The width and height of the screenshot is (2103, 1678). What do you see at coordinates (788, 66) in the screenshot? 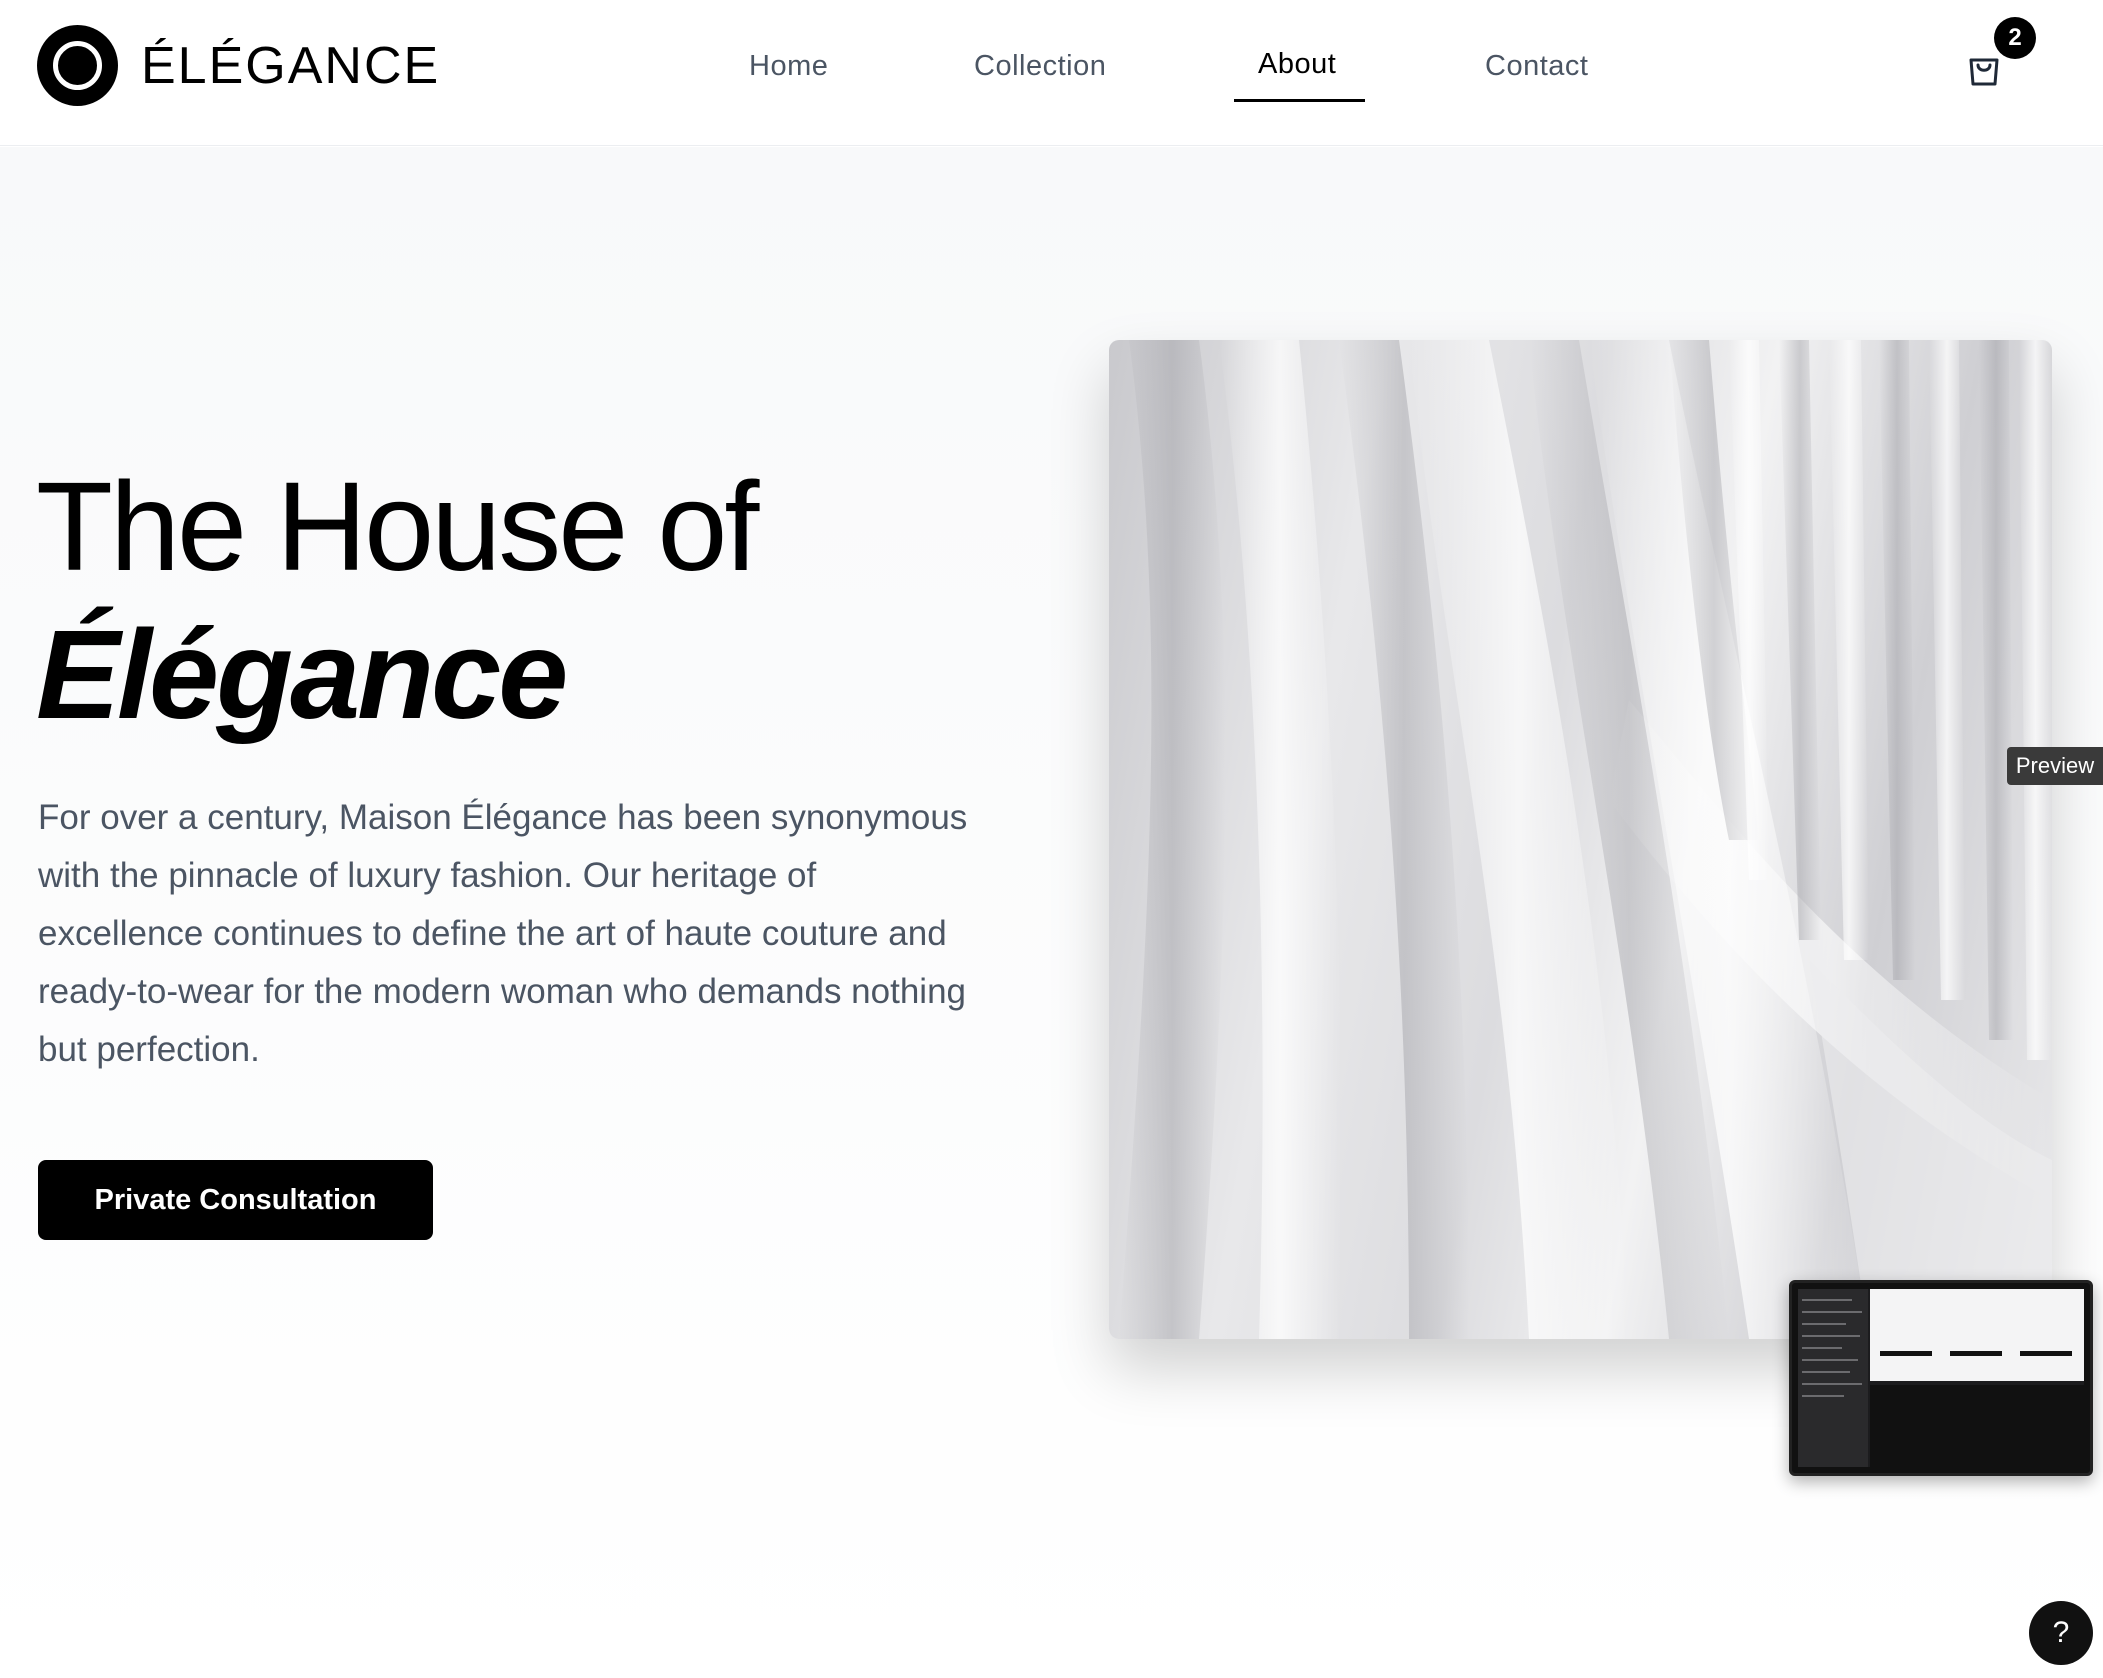
I see `nav-link-home: Home` at bounding box center [788, 66].